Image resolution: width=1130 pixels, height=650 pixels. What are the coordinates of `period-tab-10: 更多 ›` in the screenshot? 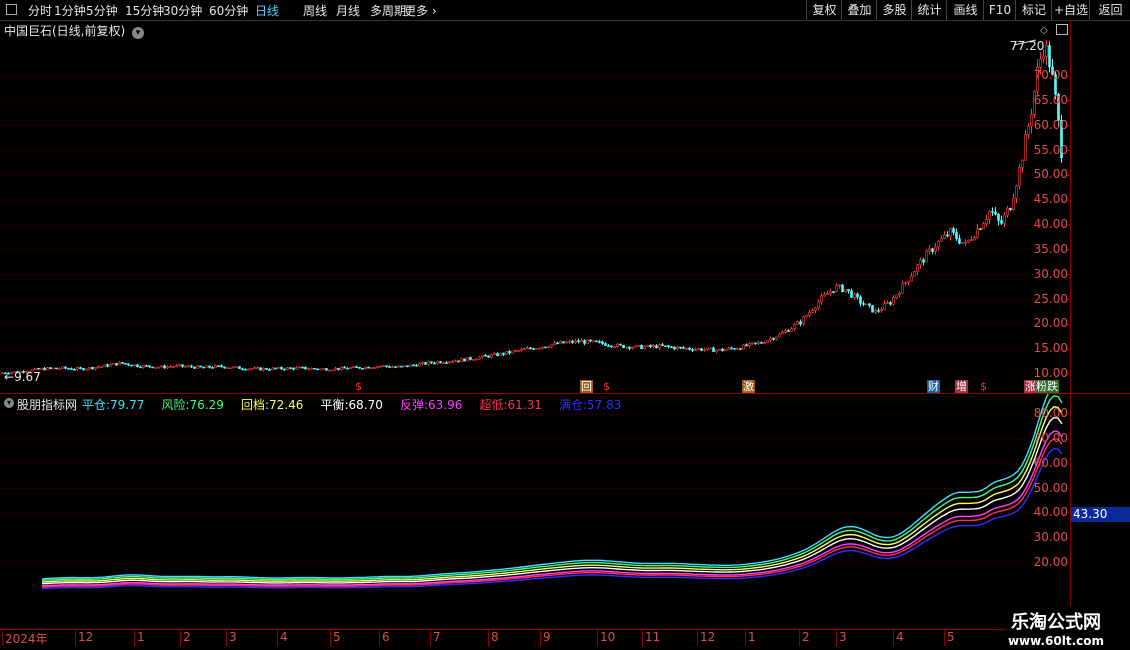 It's located at (420, 10).